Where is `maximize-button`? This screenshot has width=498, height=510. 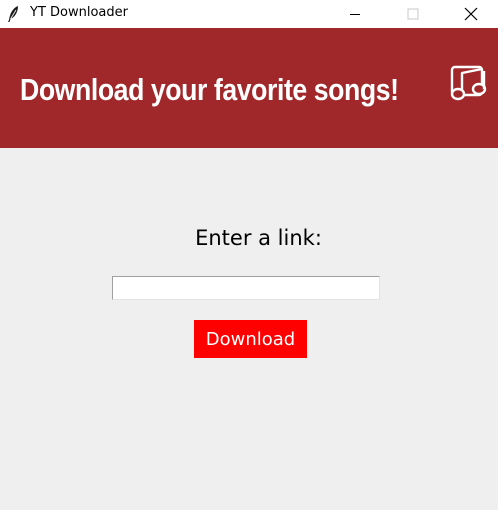
maximize-button is located at coordinates (413, 14).